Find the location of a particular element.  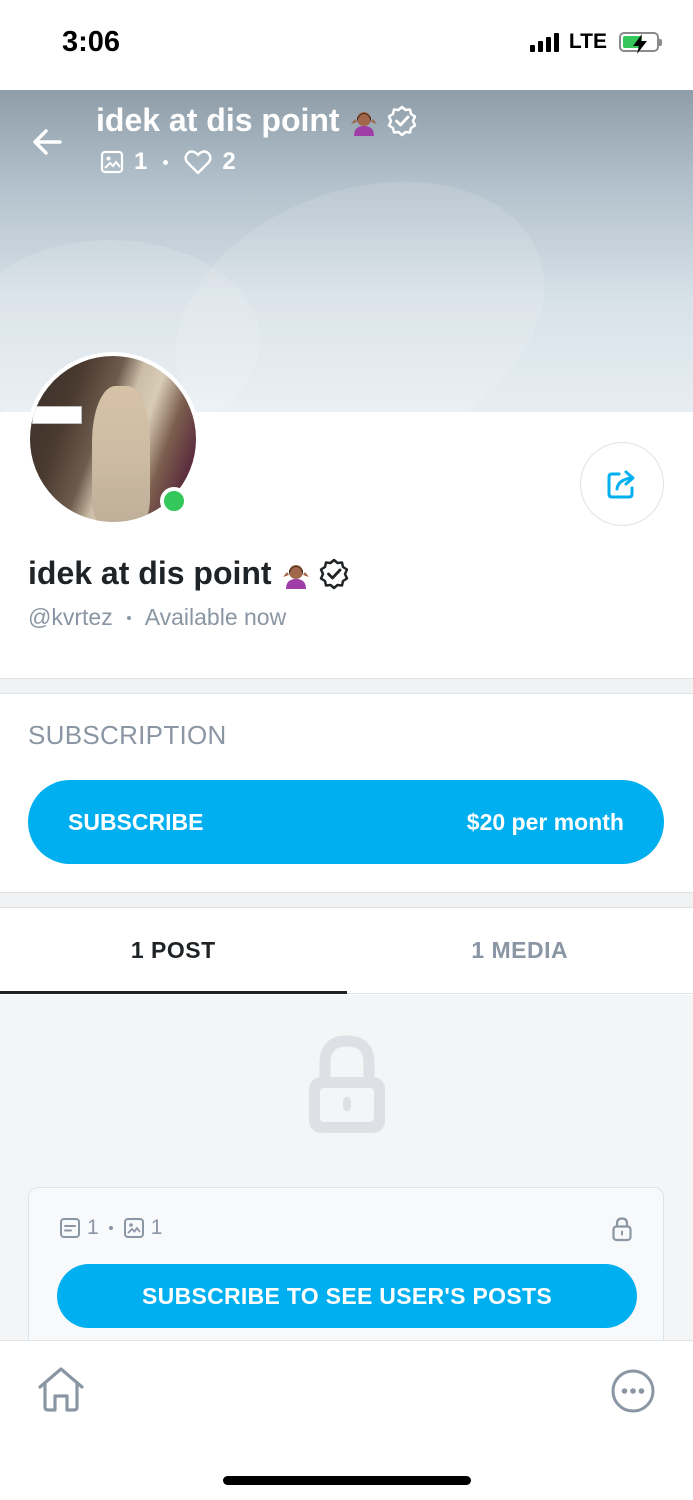

charging-bolt-icon is located at coordinates (640, 44).